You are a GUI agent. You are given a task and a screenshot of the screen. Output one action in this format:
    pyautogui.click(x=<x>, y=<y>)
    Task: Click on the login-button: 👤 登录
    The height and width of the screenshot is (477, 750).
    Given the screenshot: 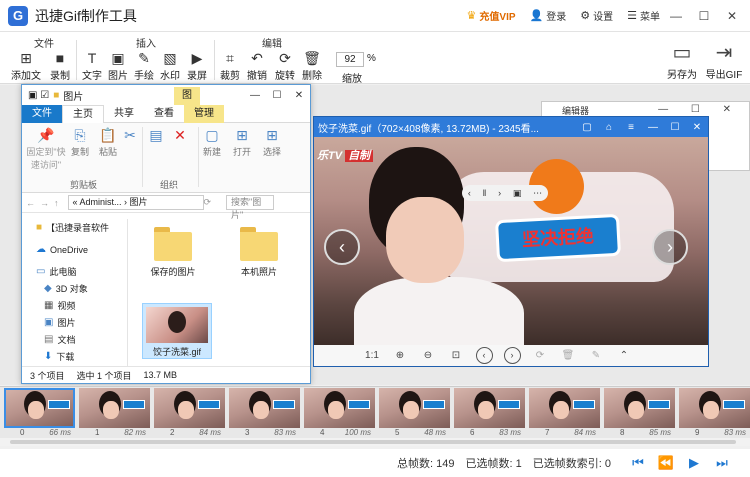 What is the action you would take?
    pyautogui.click(x=548, y=15)
    